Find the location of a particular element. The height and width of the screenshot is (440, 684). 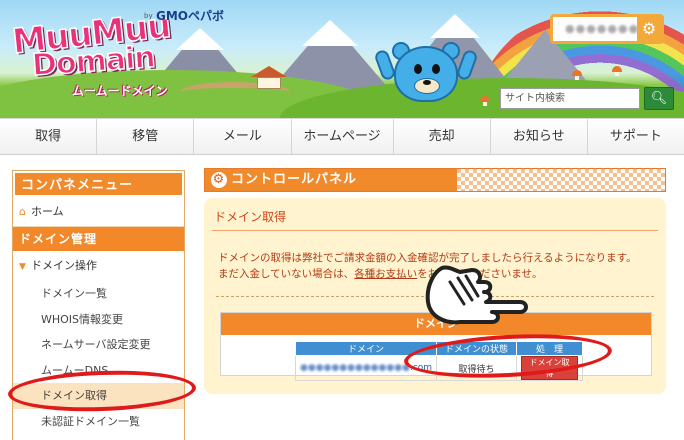

logo-line2: Domain is located at coordinates (93, 61).